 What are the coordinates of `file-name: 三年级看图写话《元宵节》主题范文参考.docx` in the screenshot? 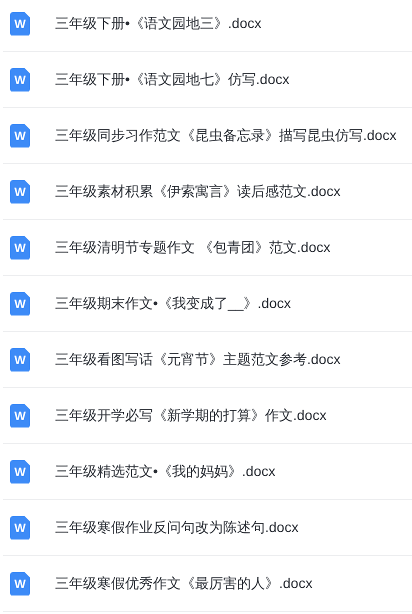 It's located at (197, 359).